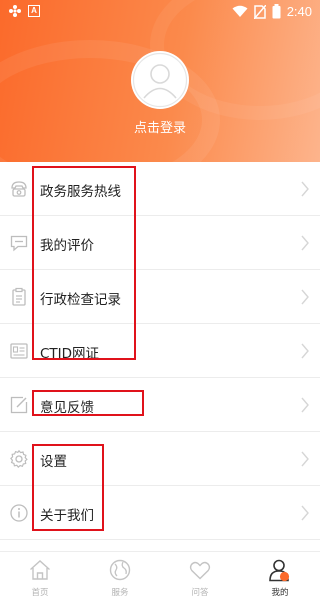  I want to click on menu-item-hotline: 政务服务热线, so click(160, 189).